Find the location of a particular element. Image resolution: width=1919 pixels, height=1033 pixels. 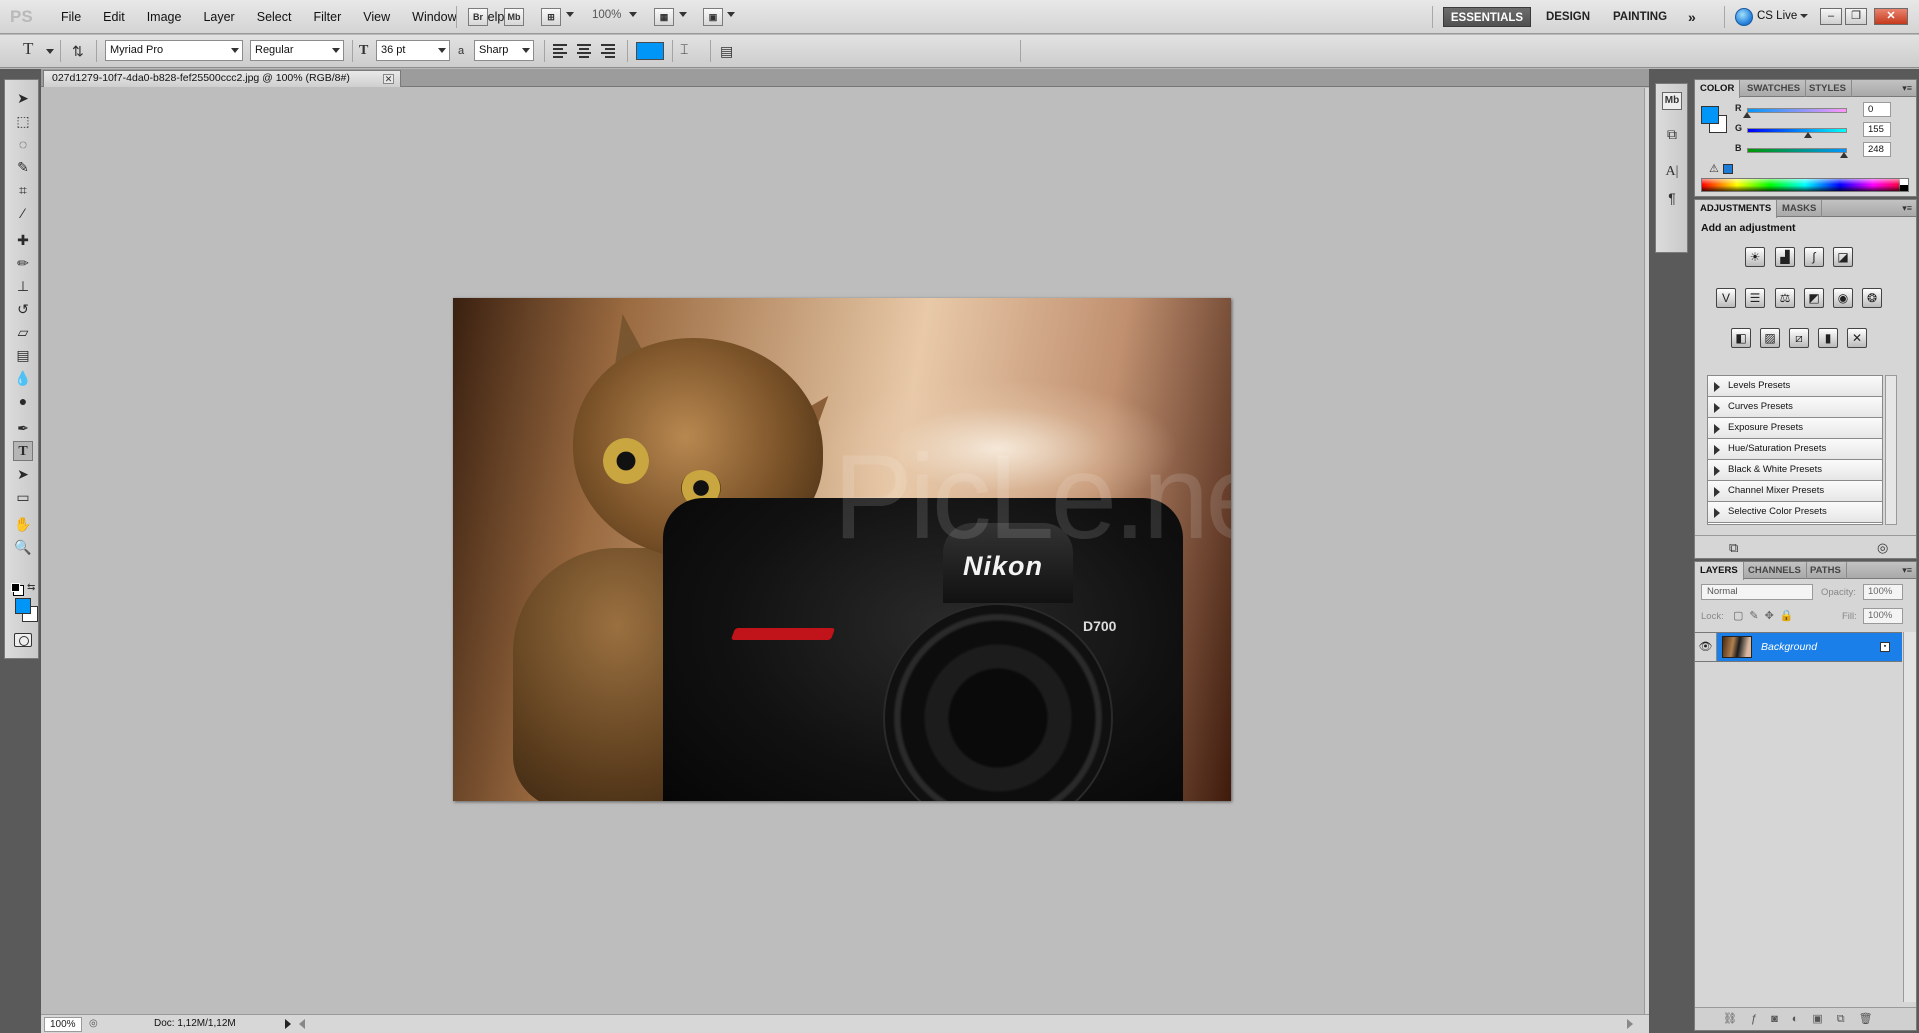

blur-tool-icon: 💧 is located at coordinates (23, 378).